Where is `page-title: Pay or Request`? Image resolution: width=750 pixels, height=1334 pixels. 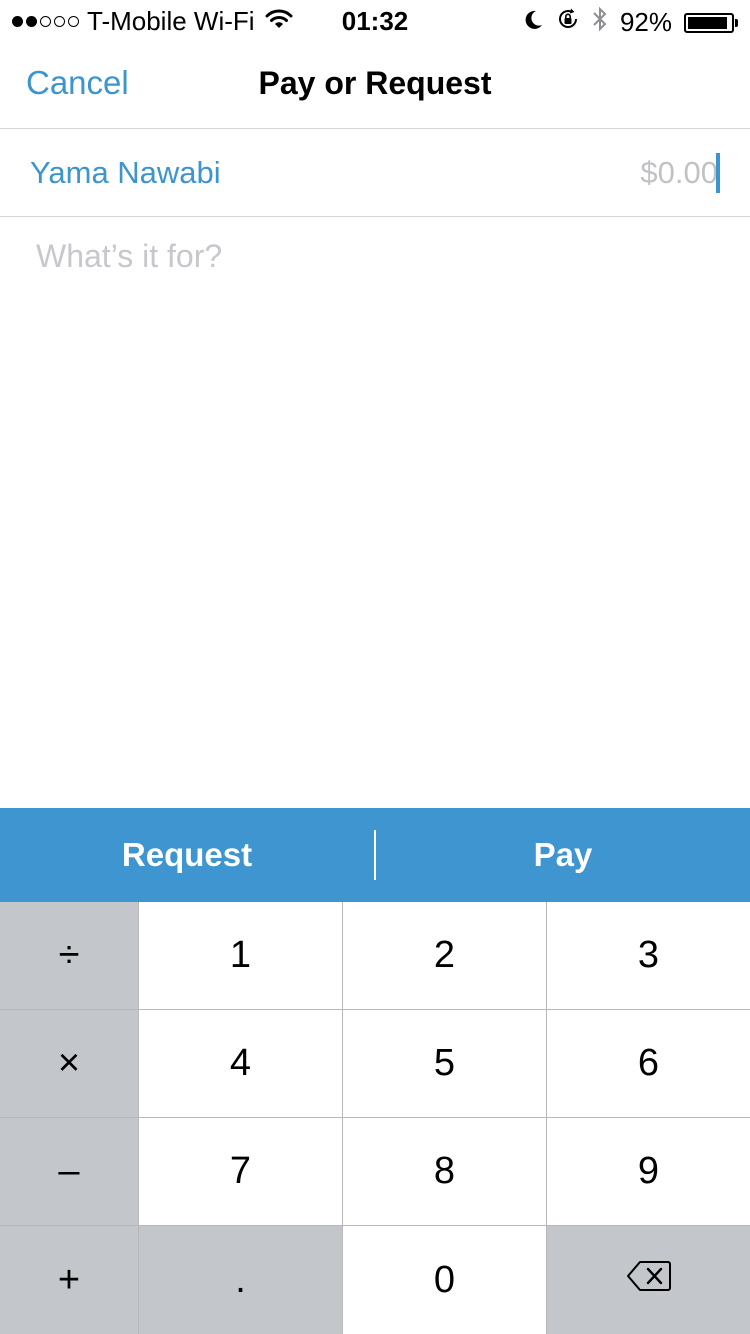
page-title: Pay or Request is located at coordinates (375, 83).